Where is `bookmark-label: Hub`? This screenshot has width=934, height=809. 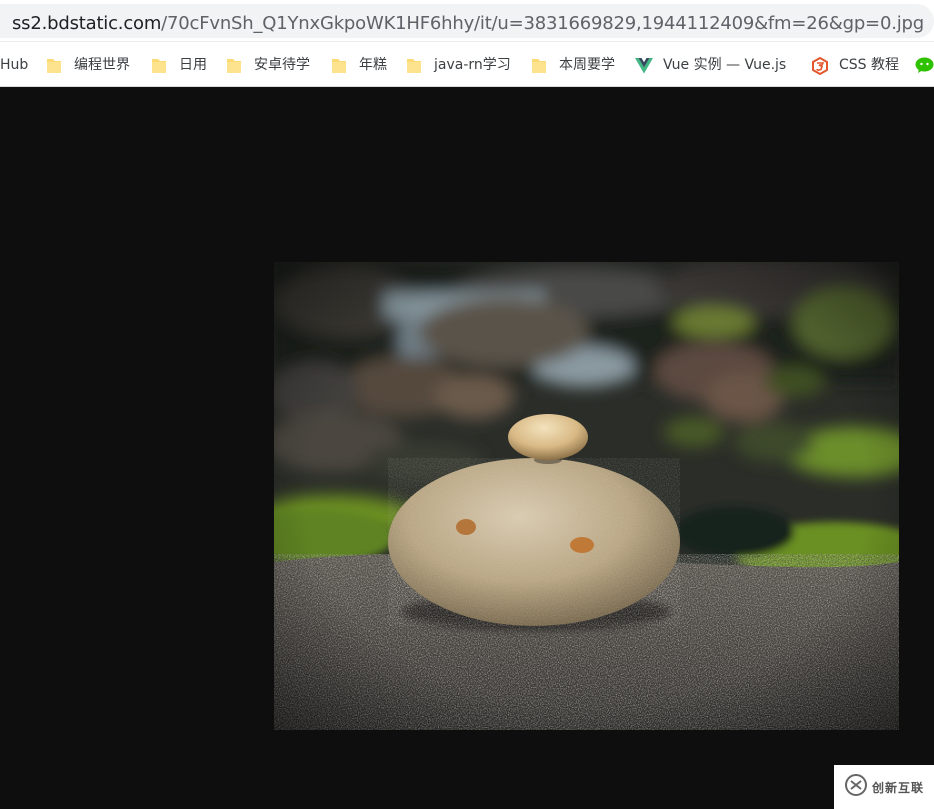
bookmark-label: Hub is located at coordinates (14, 65).